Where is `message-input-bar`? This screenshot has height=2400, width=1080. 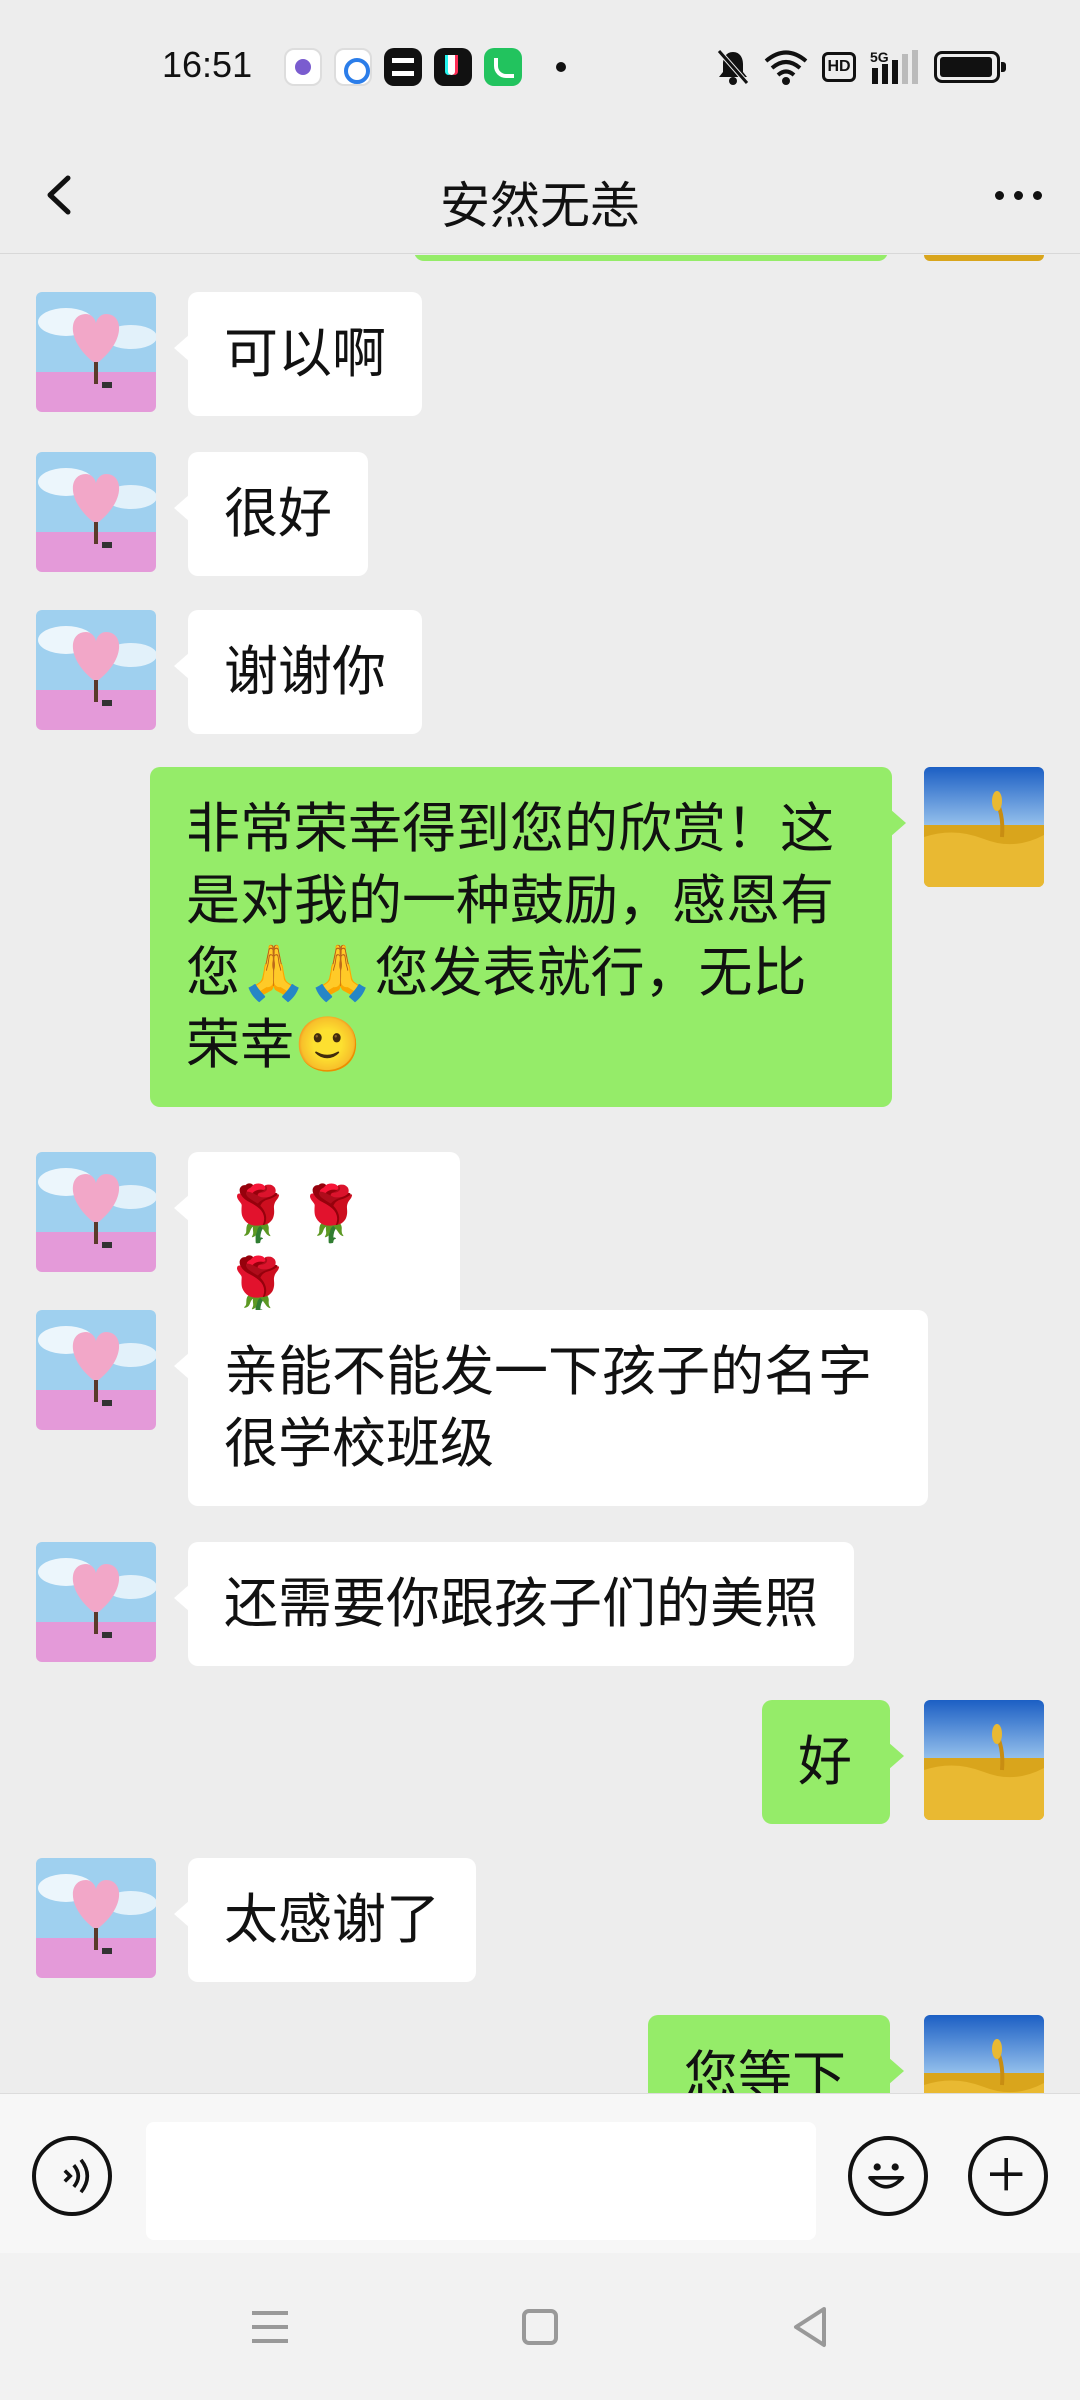
message-input-bar is located at coordinates (540, 2173).